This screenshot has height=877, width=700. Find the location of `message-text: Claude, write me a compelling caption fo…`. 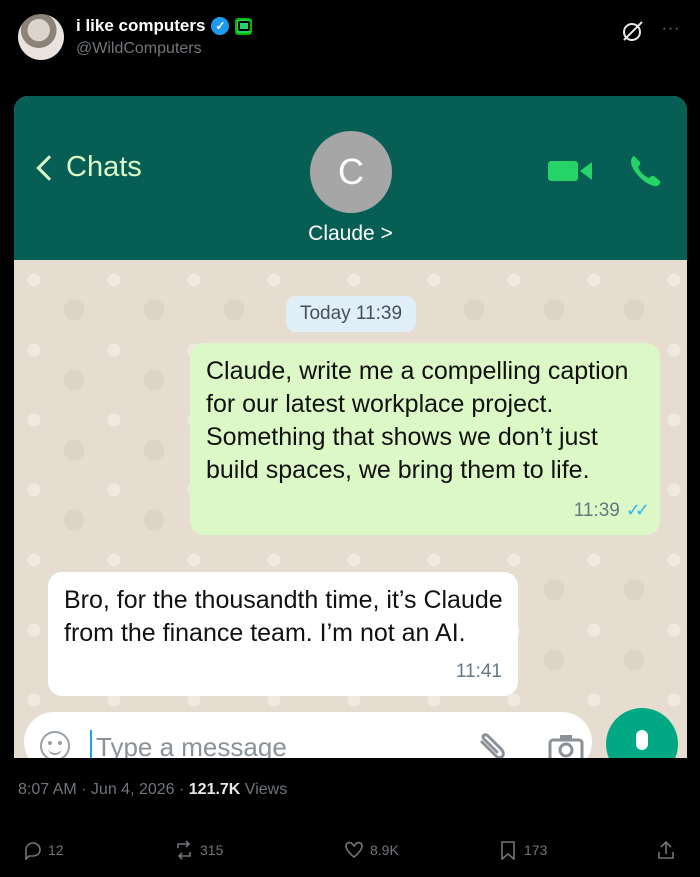

message-text: Claude, write me a compelling caption fo… is located at coordinates (417, 420).